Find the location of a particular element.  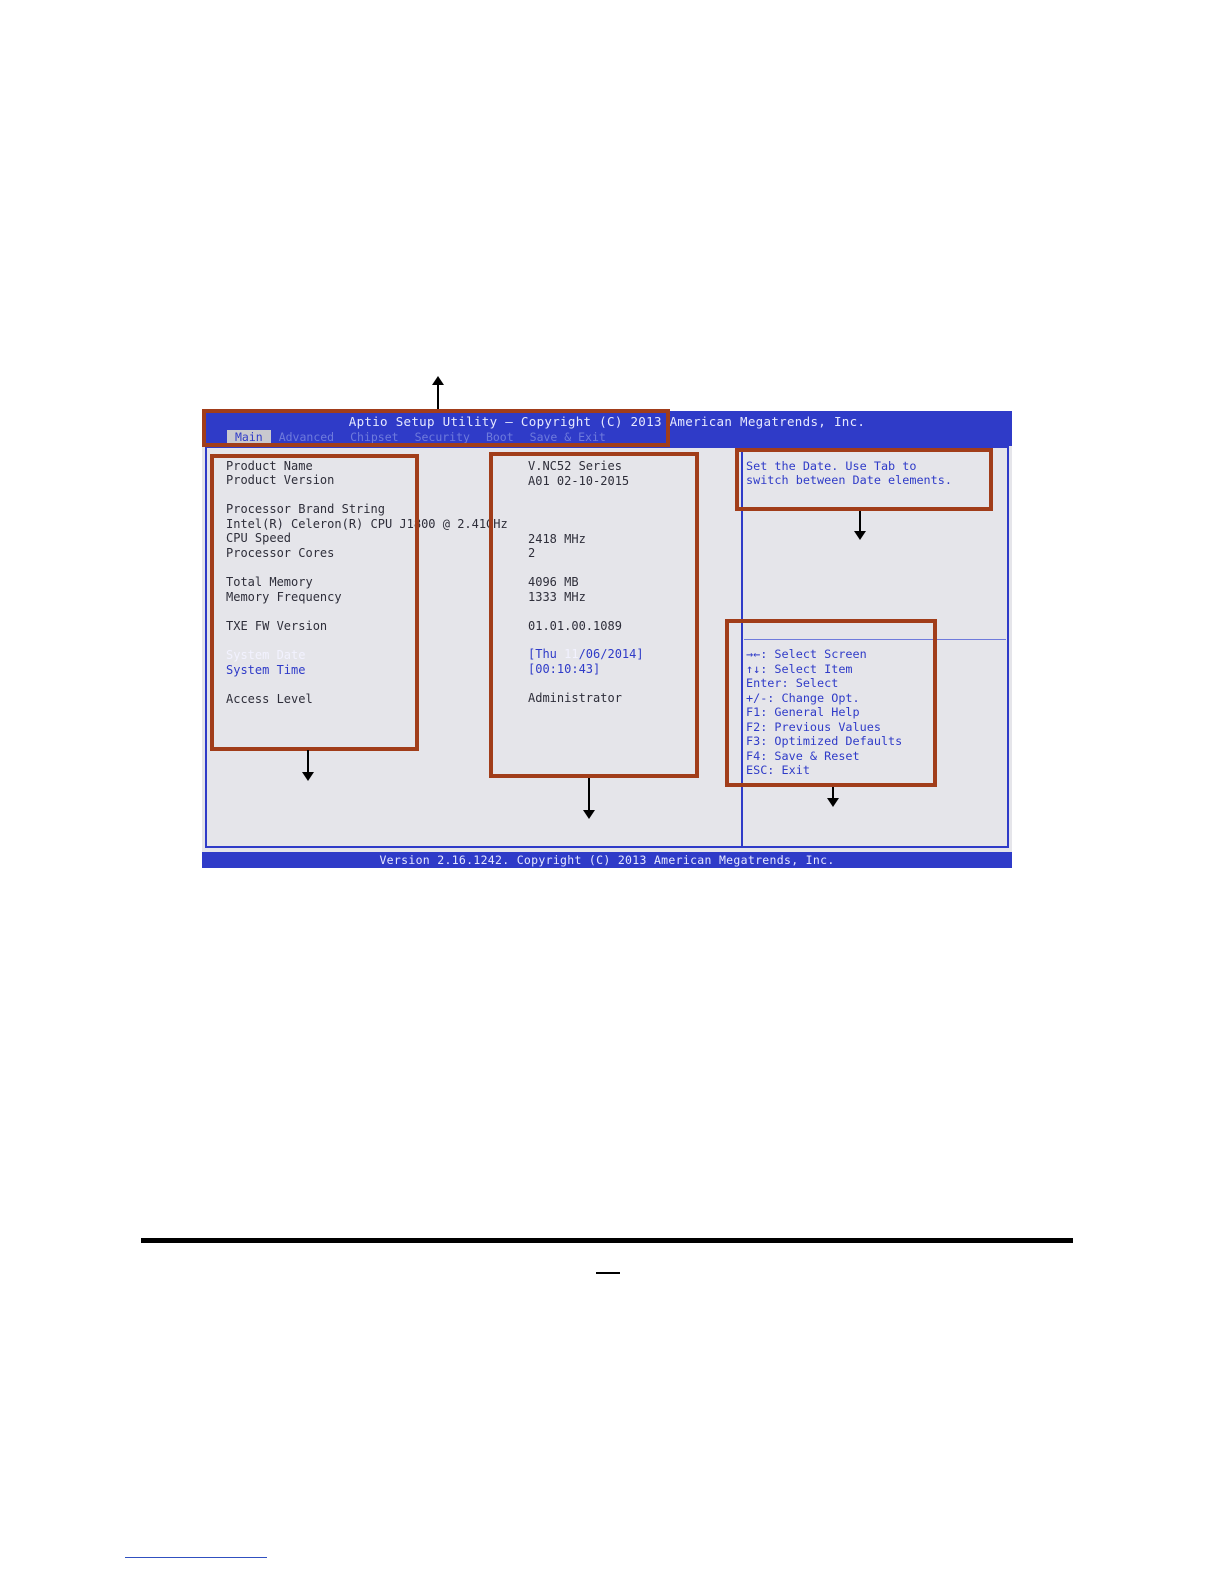

footnote-underline is located at coordinates (196, 1557).